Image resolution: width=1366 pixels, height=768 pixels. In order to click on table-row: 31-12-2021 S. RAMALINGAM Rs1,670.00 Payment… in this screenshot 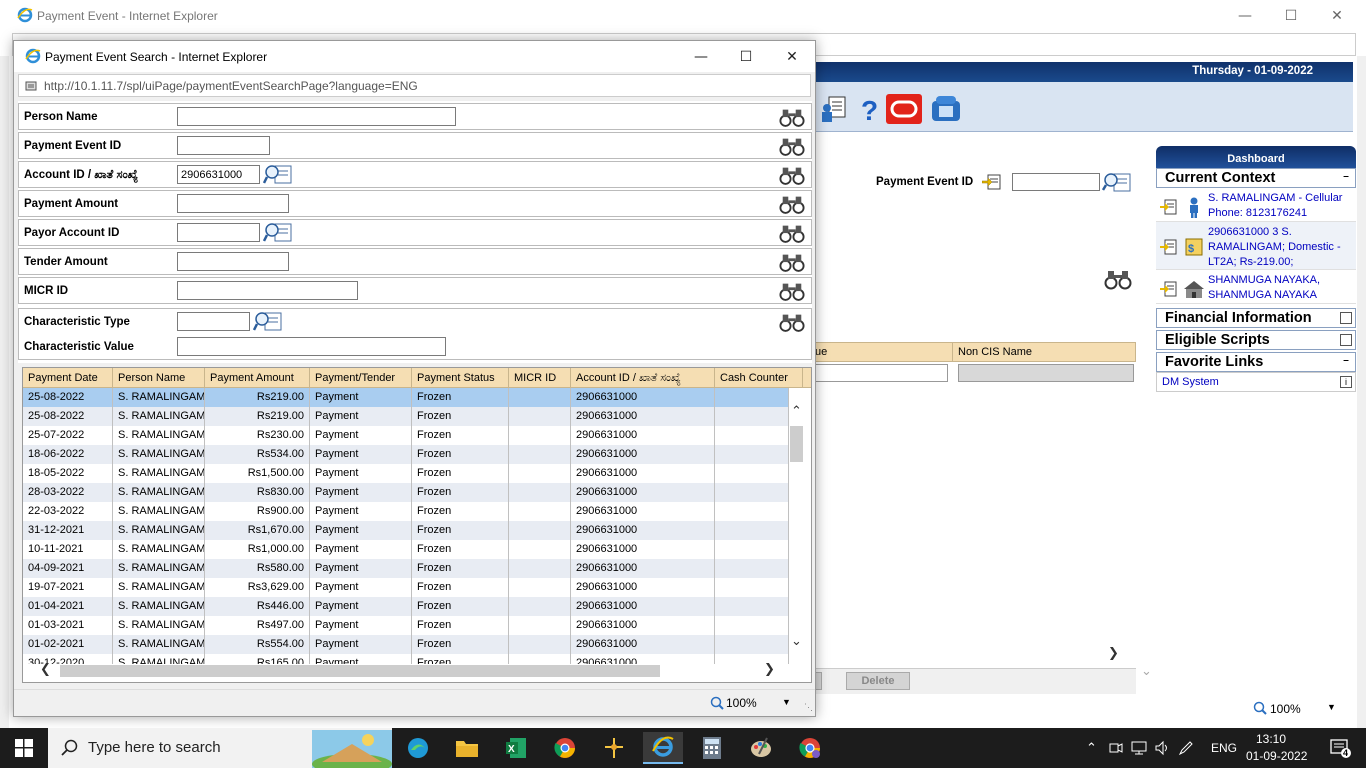, I will do `click(406, 530)`.